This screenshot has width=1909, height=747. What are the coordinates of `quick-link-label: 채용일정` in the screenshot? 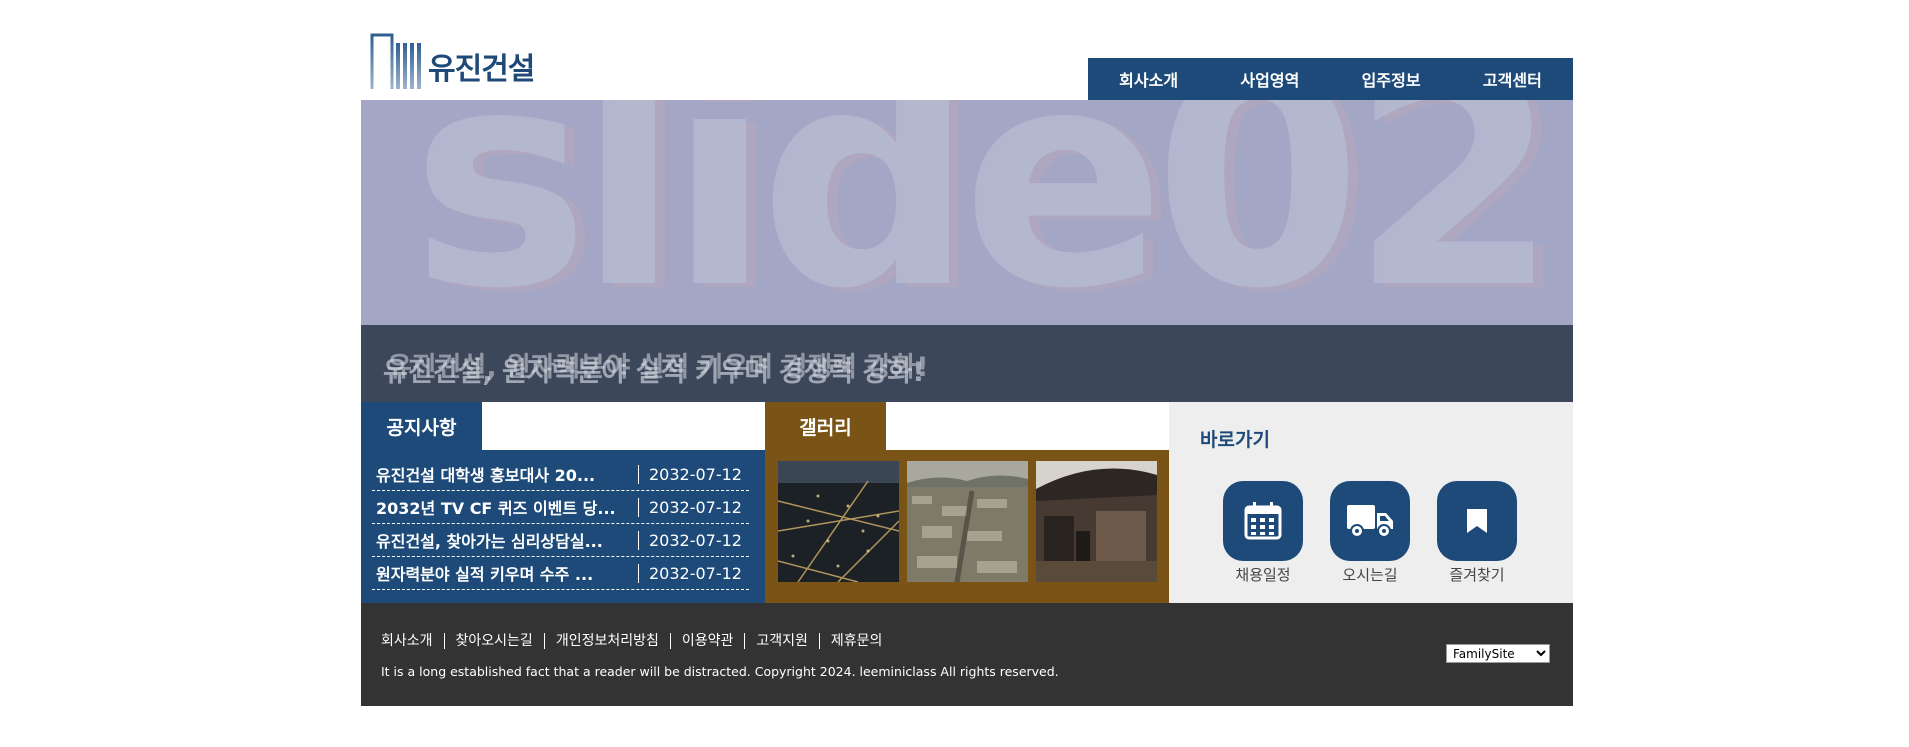 It's located at (1263, 575).